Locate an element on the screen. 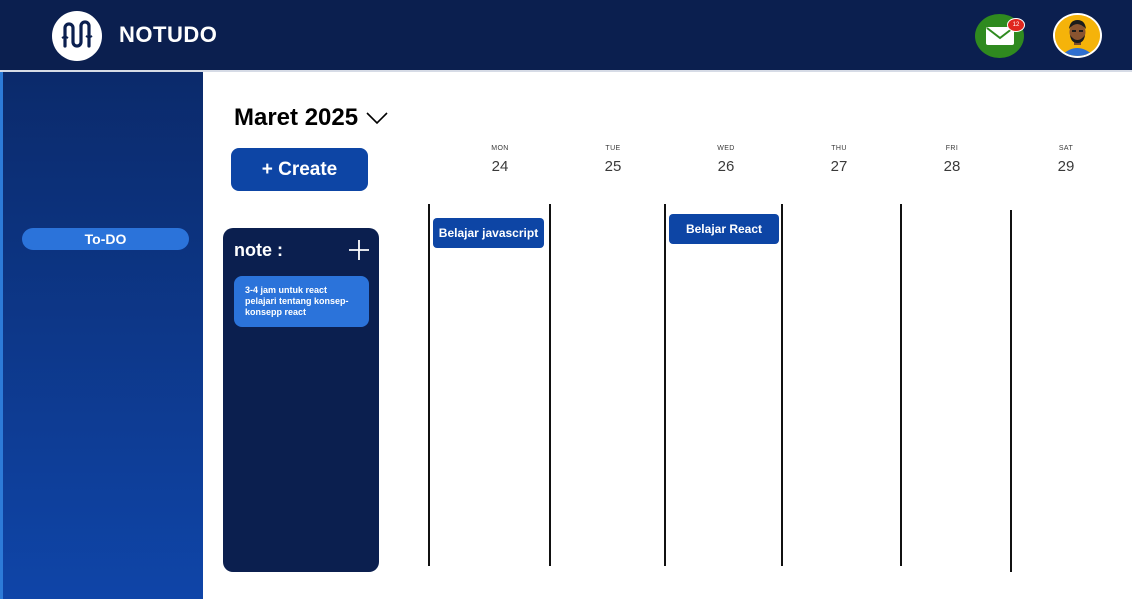 The width and height of the screenshot is (1132, 599). day-name: SAT is located at coordinates (1066, 148).